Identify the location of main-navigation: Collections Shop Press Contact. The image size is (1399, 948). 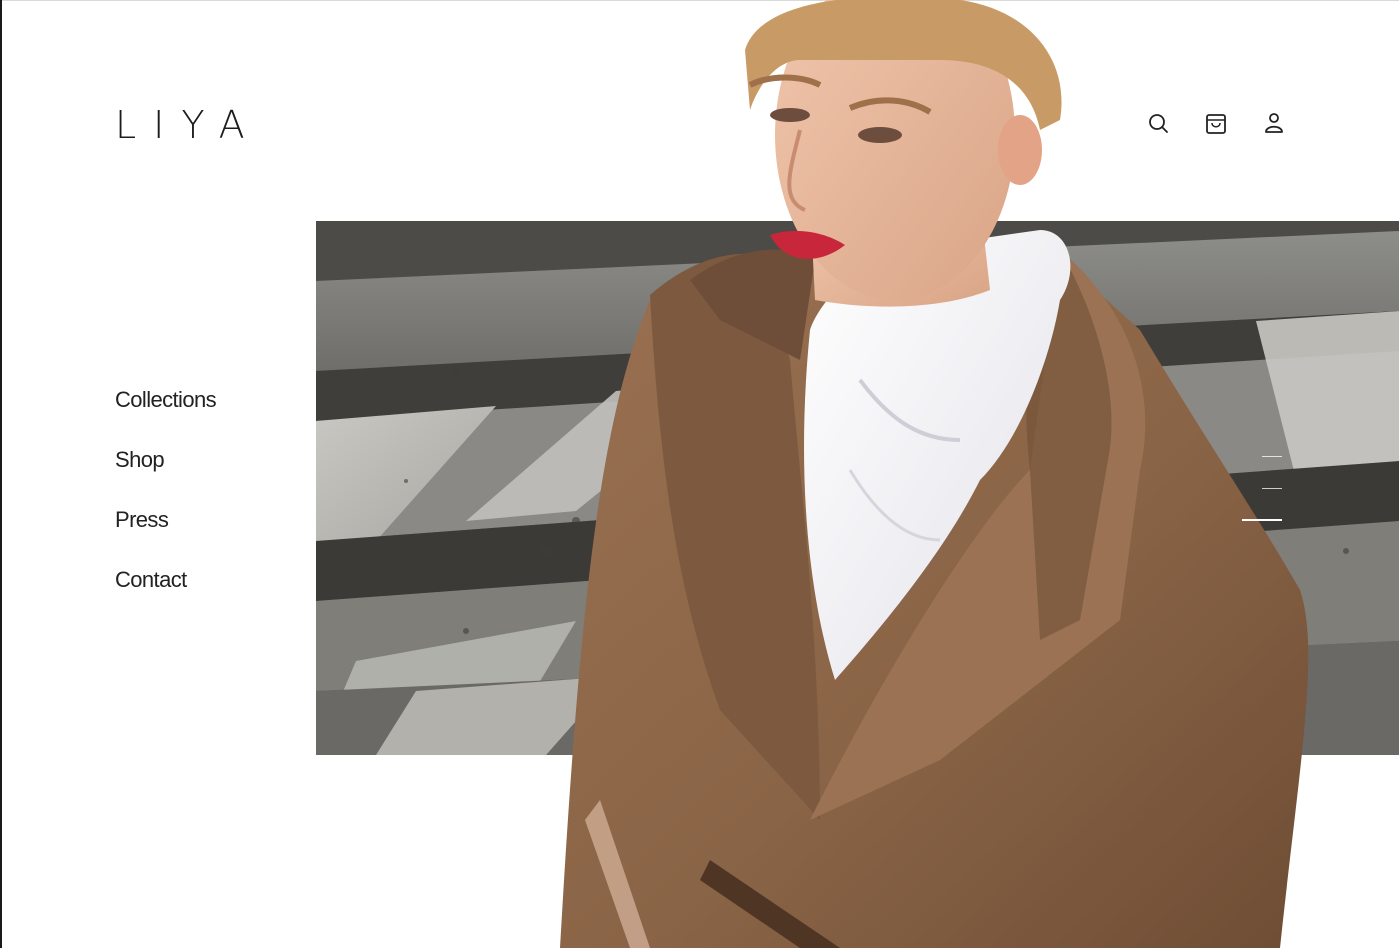
(166, 504).